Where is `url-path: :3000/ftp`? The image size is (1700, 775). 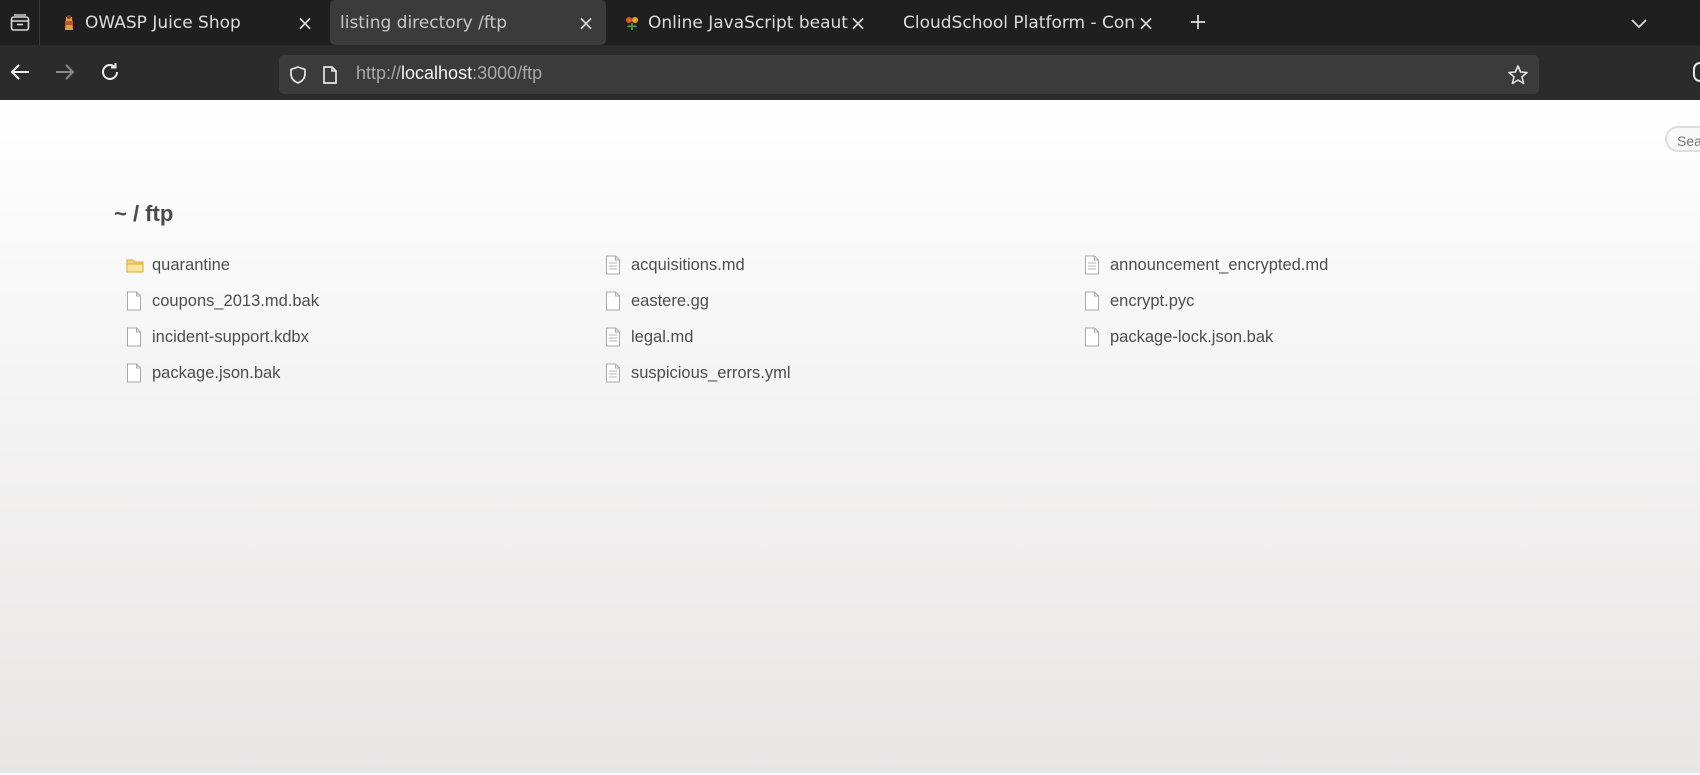
url-path: :3000/ftp is located at coordinates (507, 73).